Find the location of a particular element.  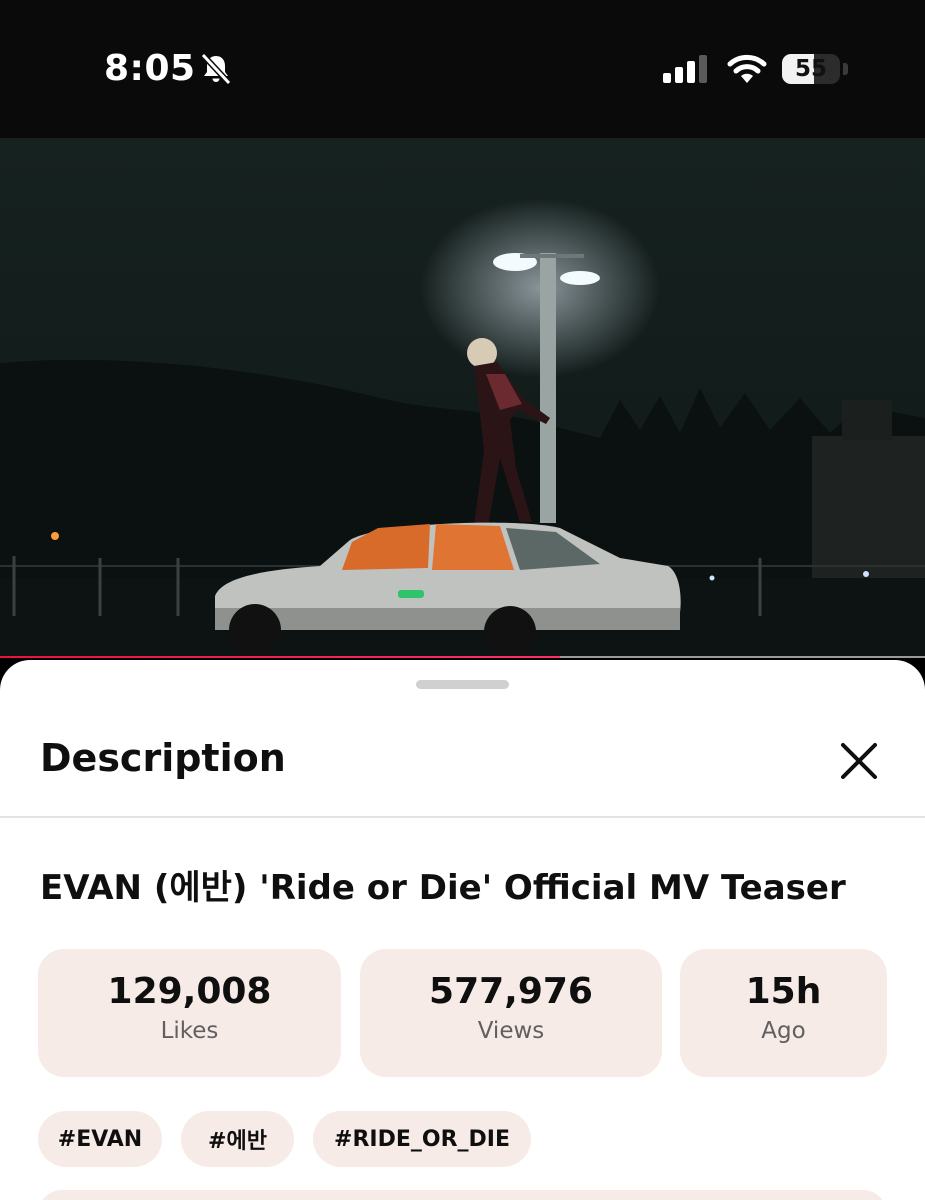

views-stat: 577,976 Views is located at coordinates (511, 1013).